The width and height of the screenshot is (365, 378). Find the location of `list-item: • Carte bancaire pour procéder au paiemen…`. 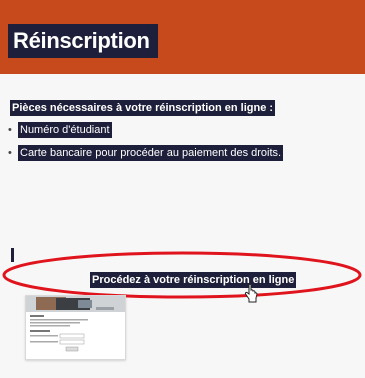

list-item: • Carte bancaire pour procéder au paiemen… is located at coordinates (146, 152).